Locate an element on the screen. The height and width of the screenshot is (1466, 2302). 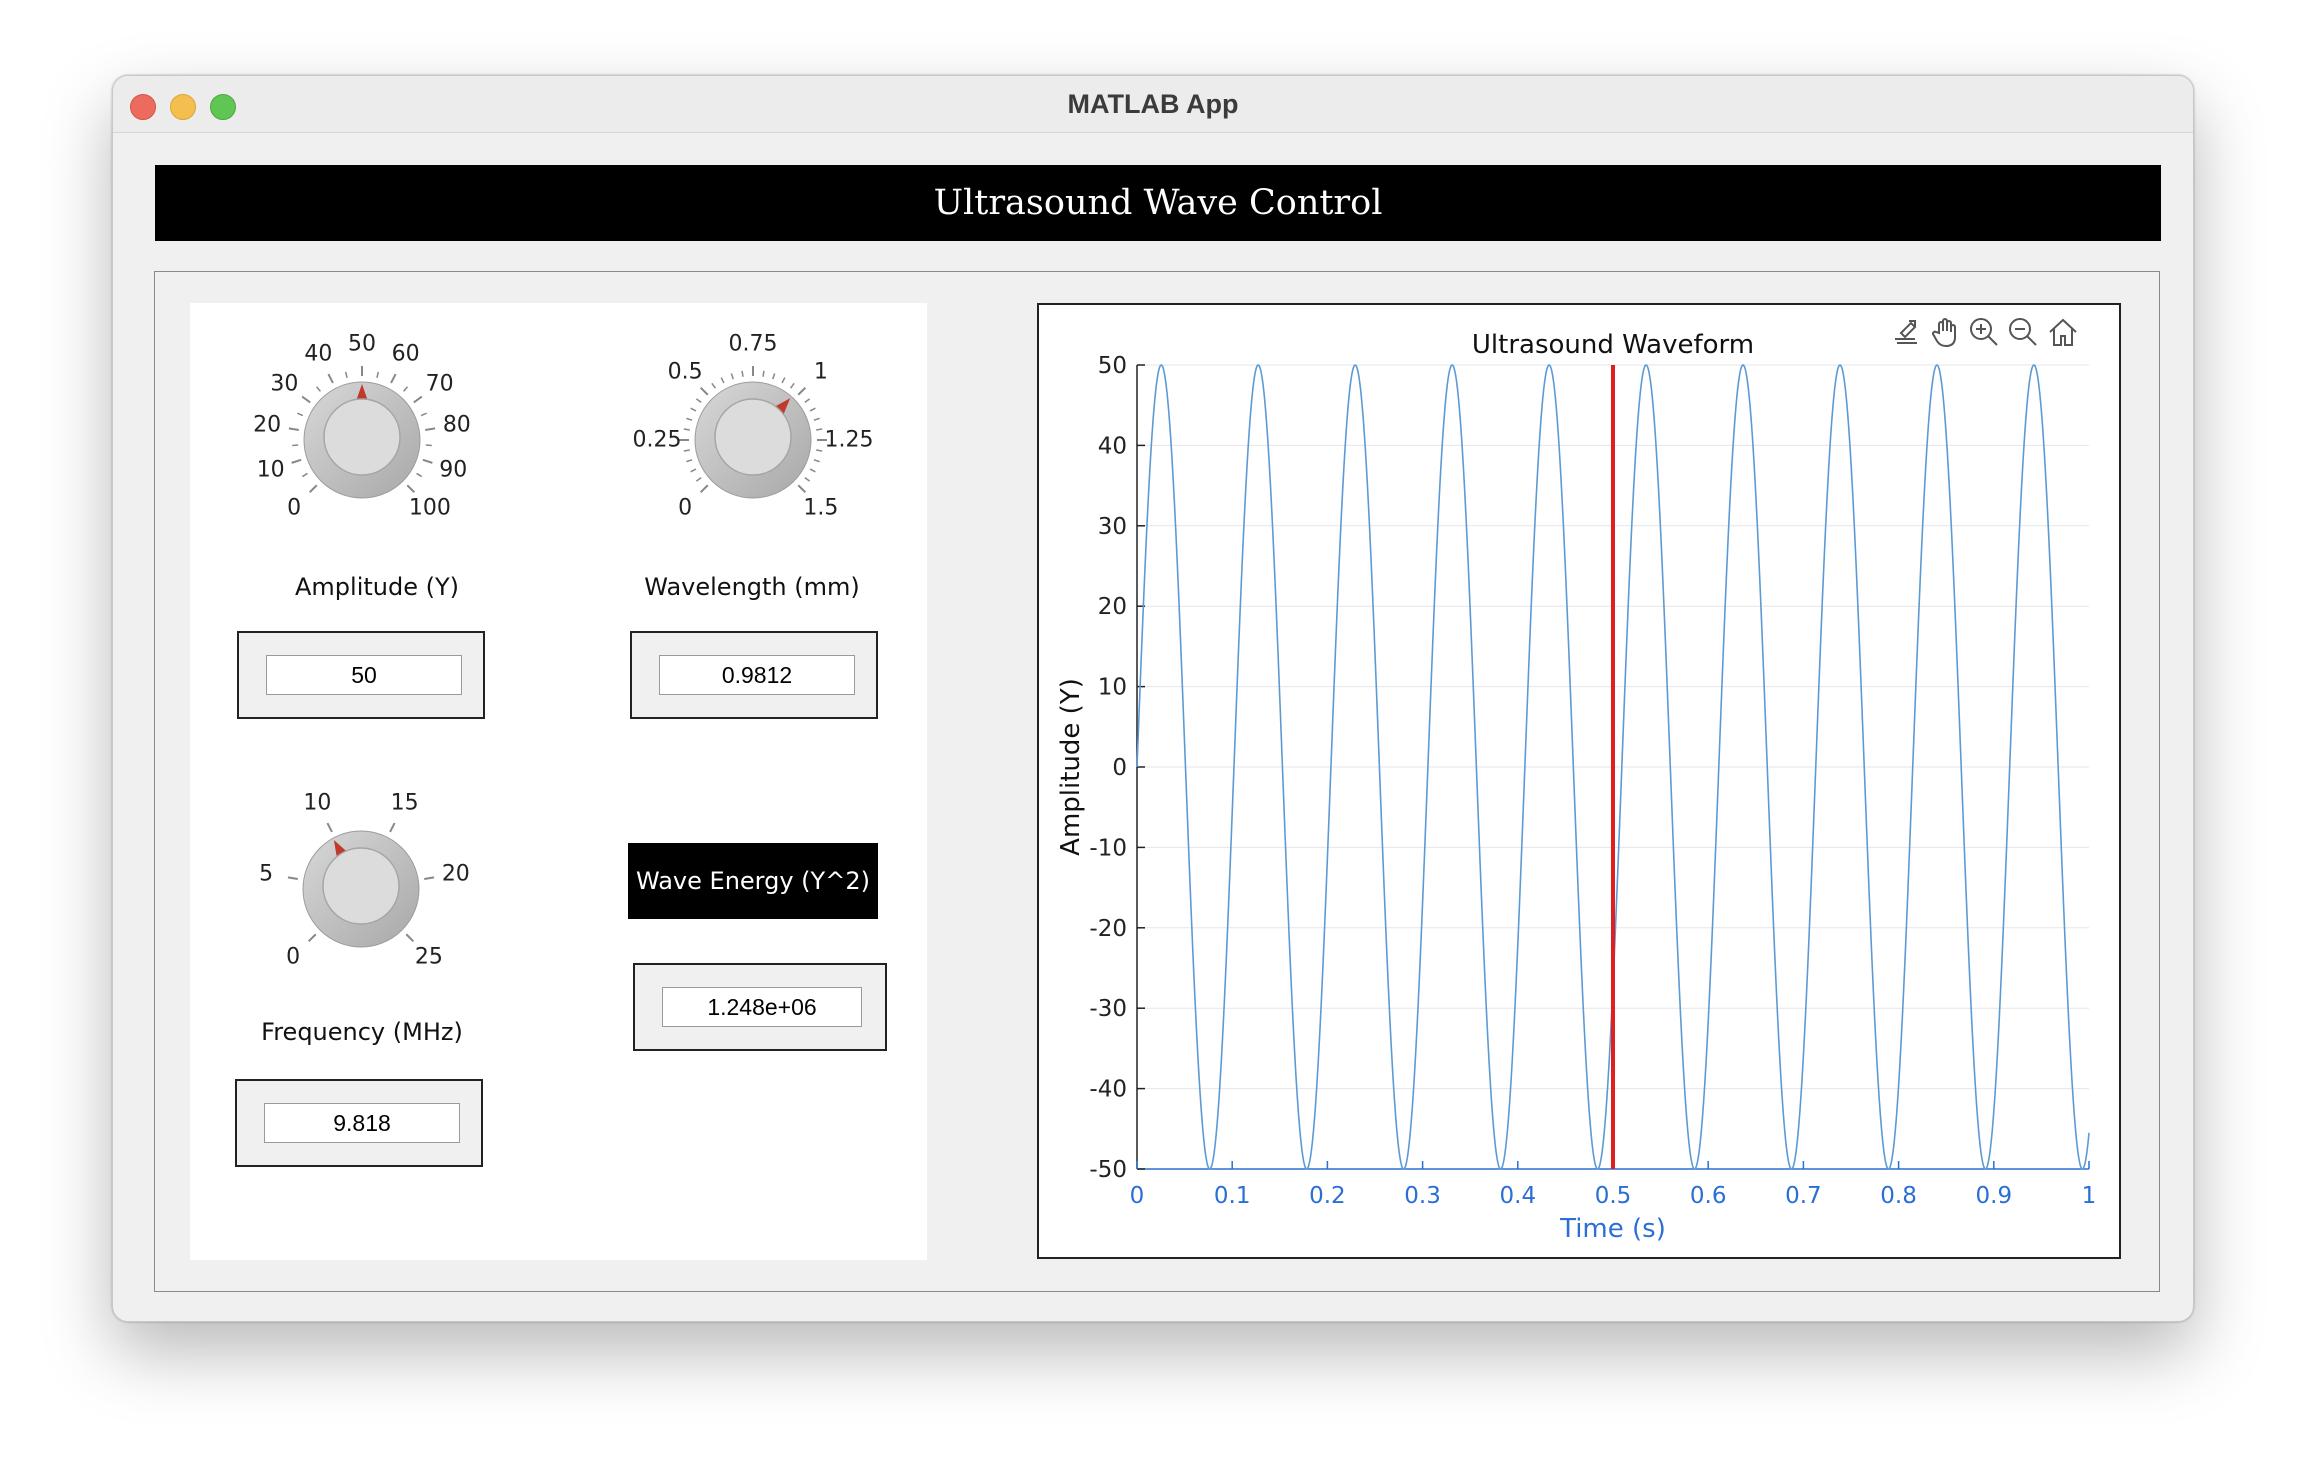
energy-value-field: 1.248e+06 is located at coordinates (762, 1007).